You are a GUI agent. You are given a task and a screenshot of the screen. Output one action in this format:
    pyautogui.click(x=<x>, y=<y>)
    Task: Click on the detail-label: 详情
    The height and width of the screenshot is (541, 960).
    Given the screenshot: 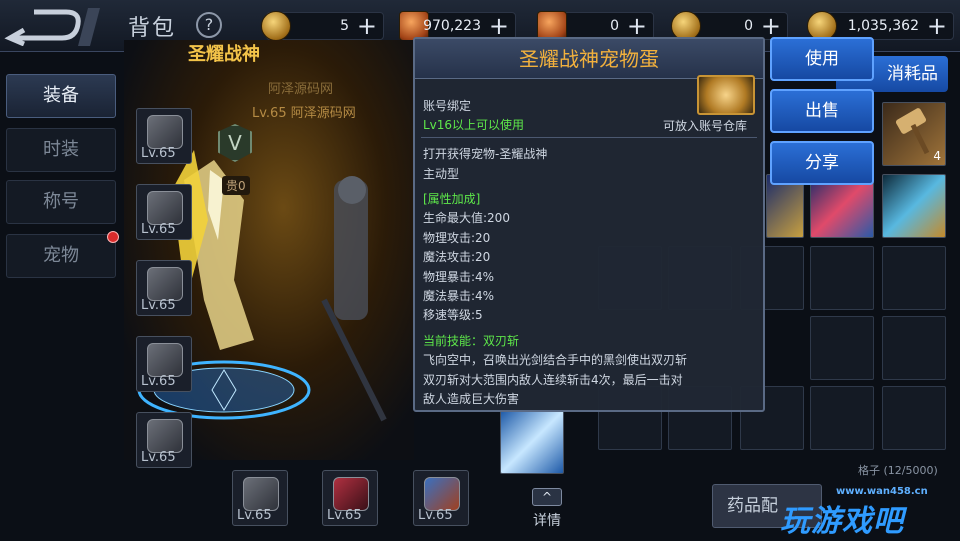 What is the action you would take?
    pyautogui.click(x=547, y=521)
    